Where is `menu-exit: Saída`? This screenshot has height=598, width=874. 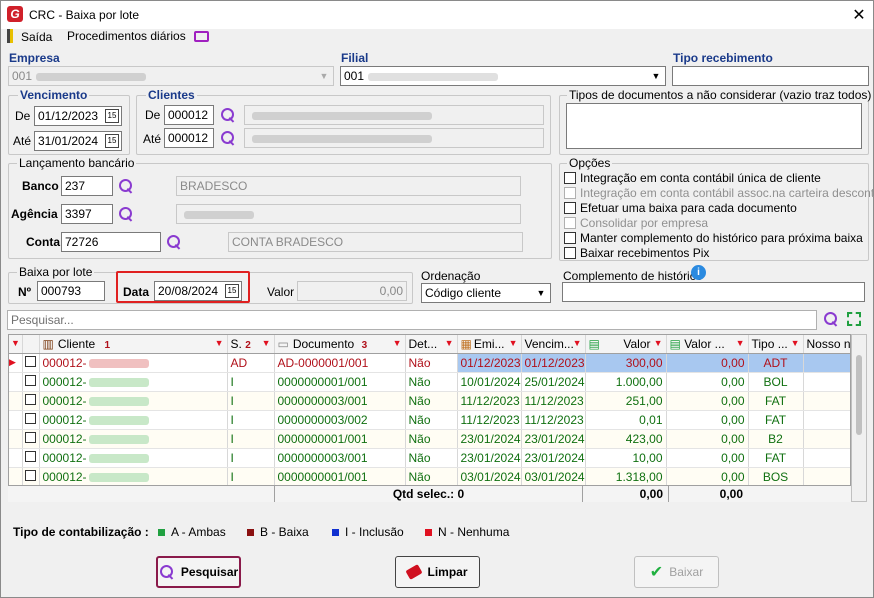 menu-exit: Saída is located at coordinates (36, 37).